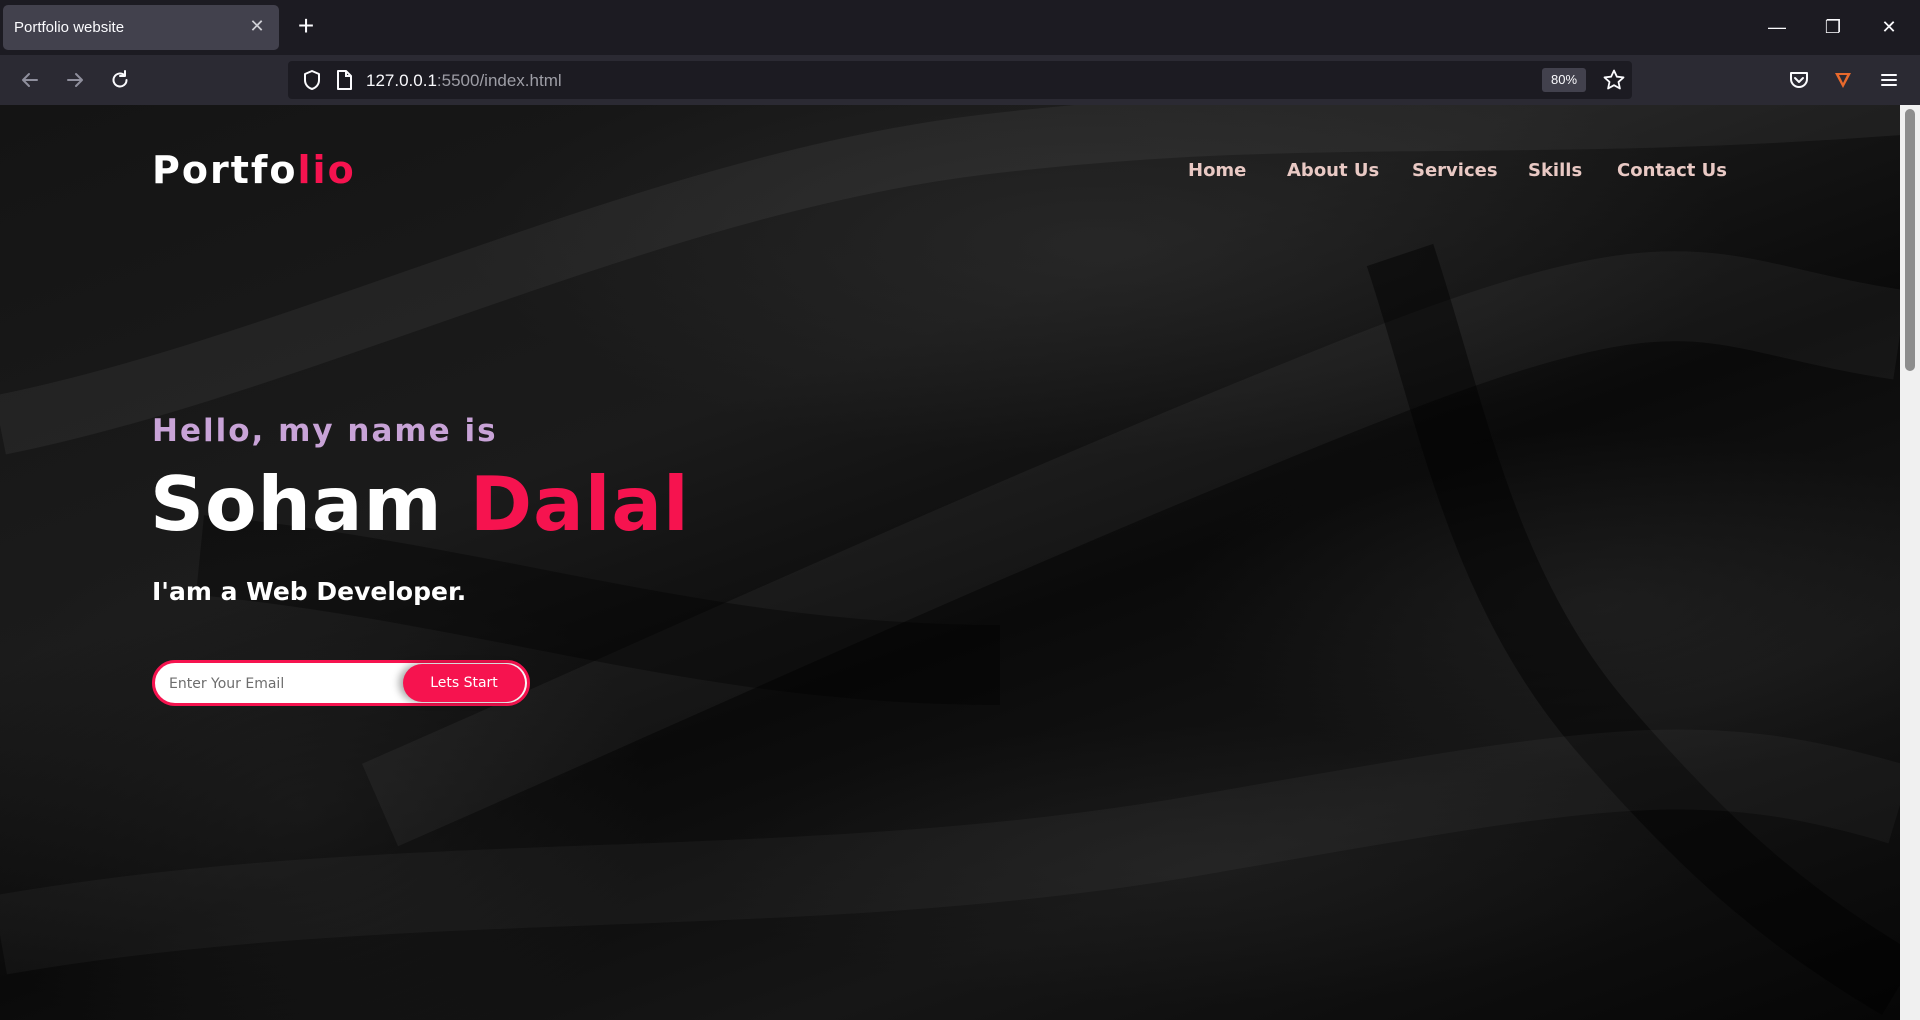 The height and width of the screenshot is (1020, 1920). I want to click on shield-icon, so click(312, 80).